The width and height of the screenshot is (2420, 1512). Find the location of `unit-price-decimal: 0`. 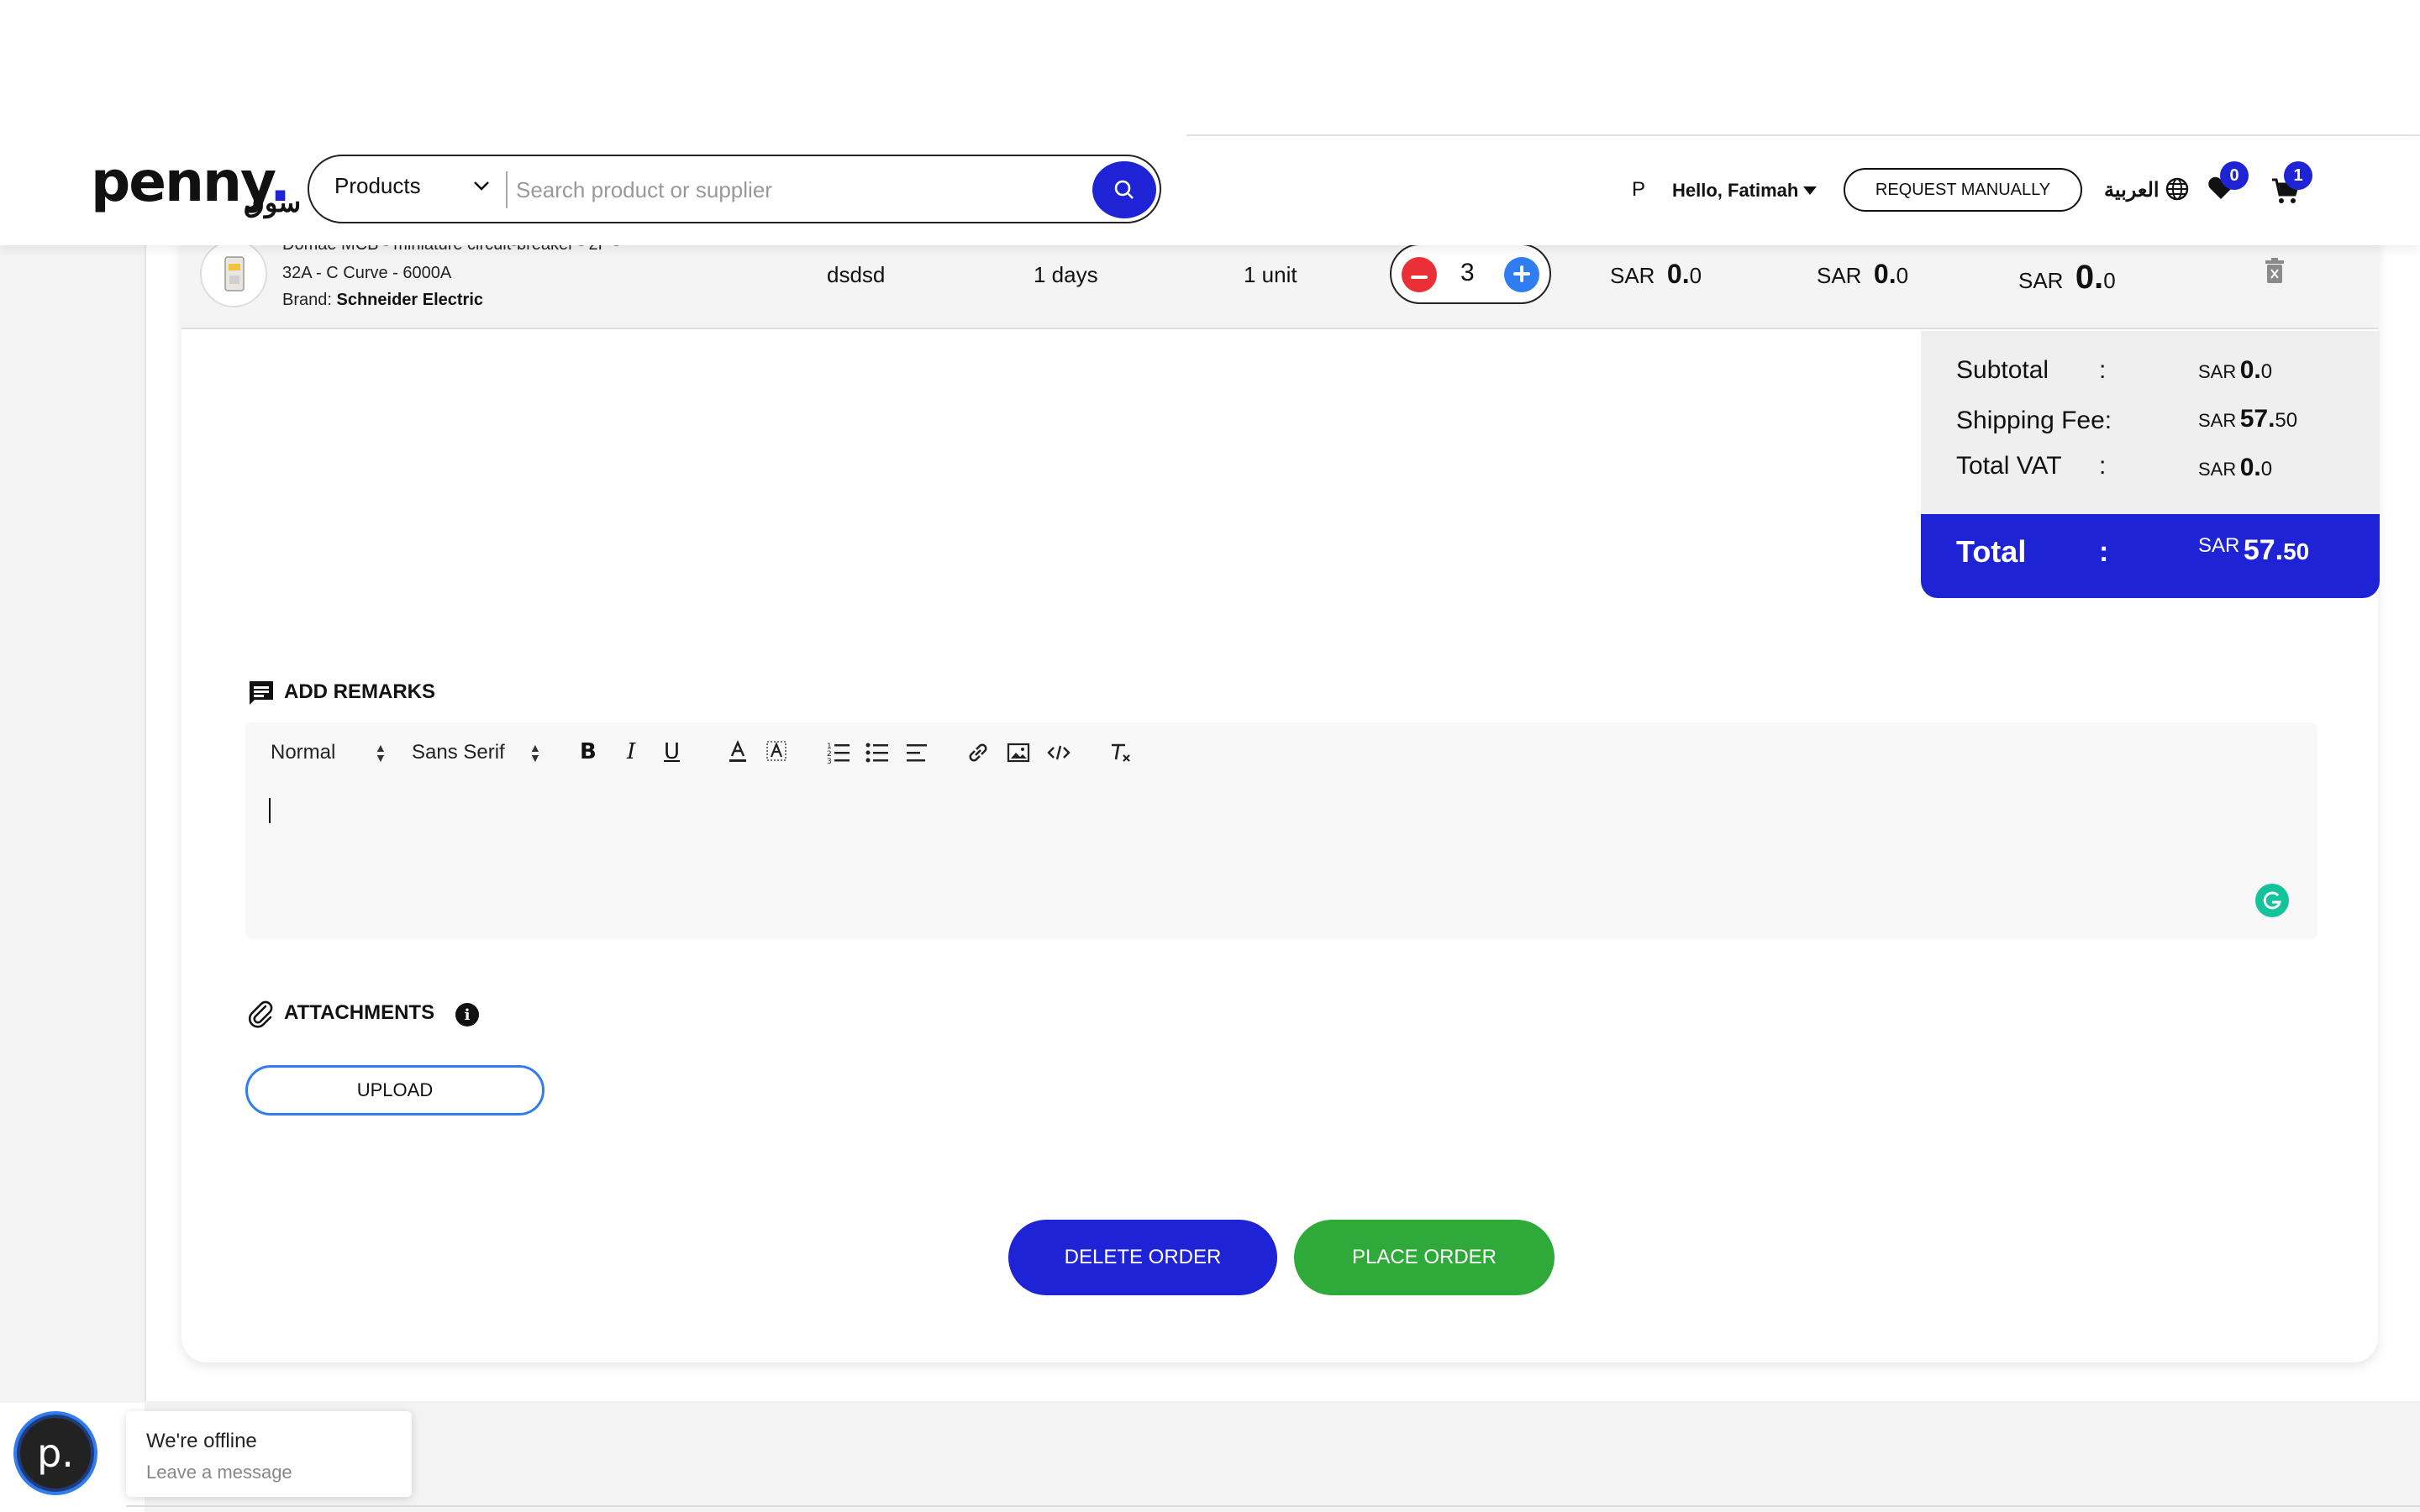

unit-price-decimal: 0 is located at coordinates (1695, 275).